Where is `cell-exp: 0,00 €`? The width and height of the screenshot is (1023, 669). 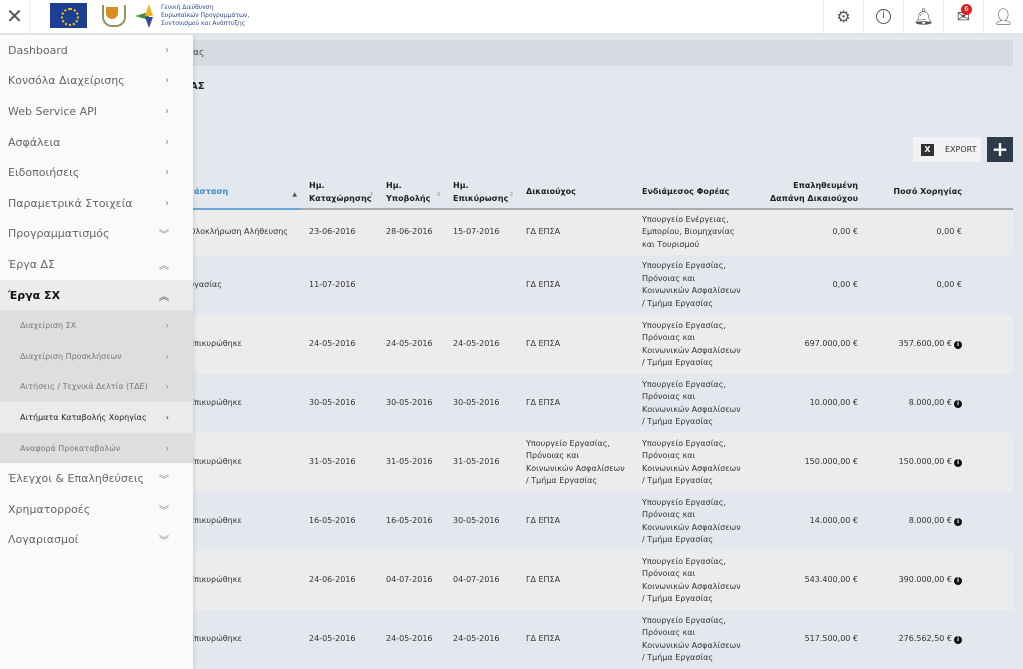
cell-exp: 0,00 € is located at coordinates (807, 285).